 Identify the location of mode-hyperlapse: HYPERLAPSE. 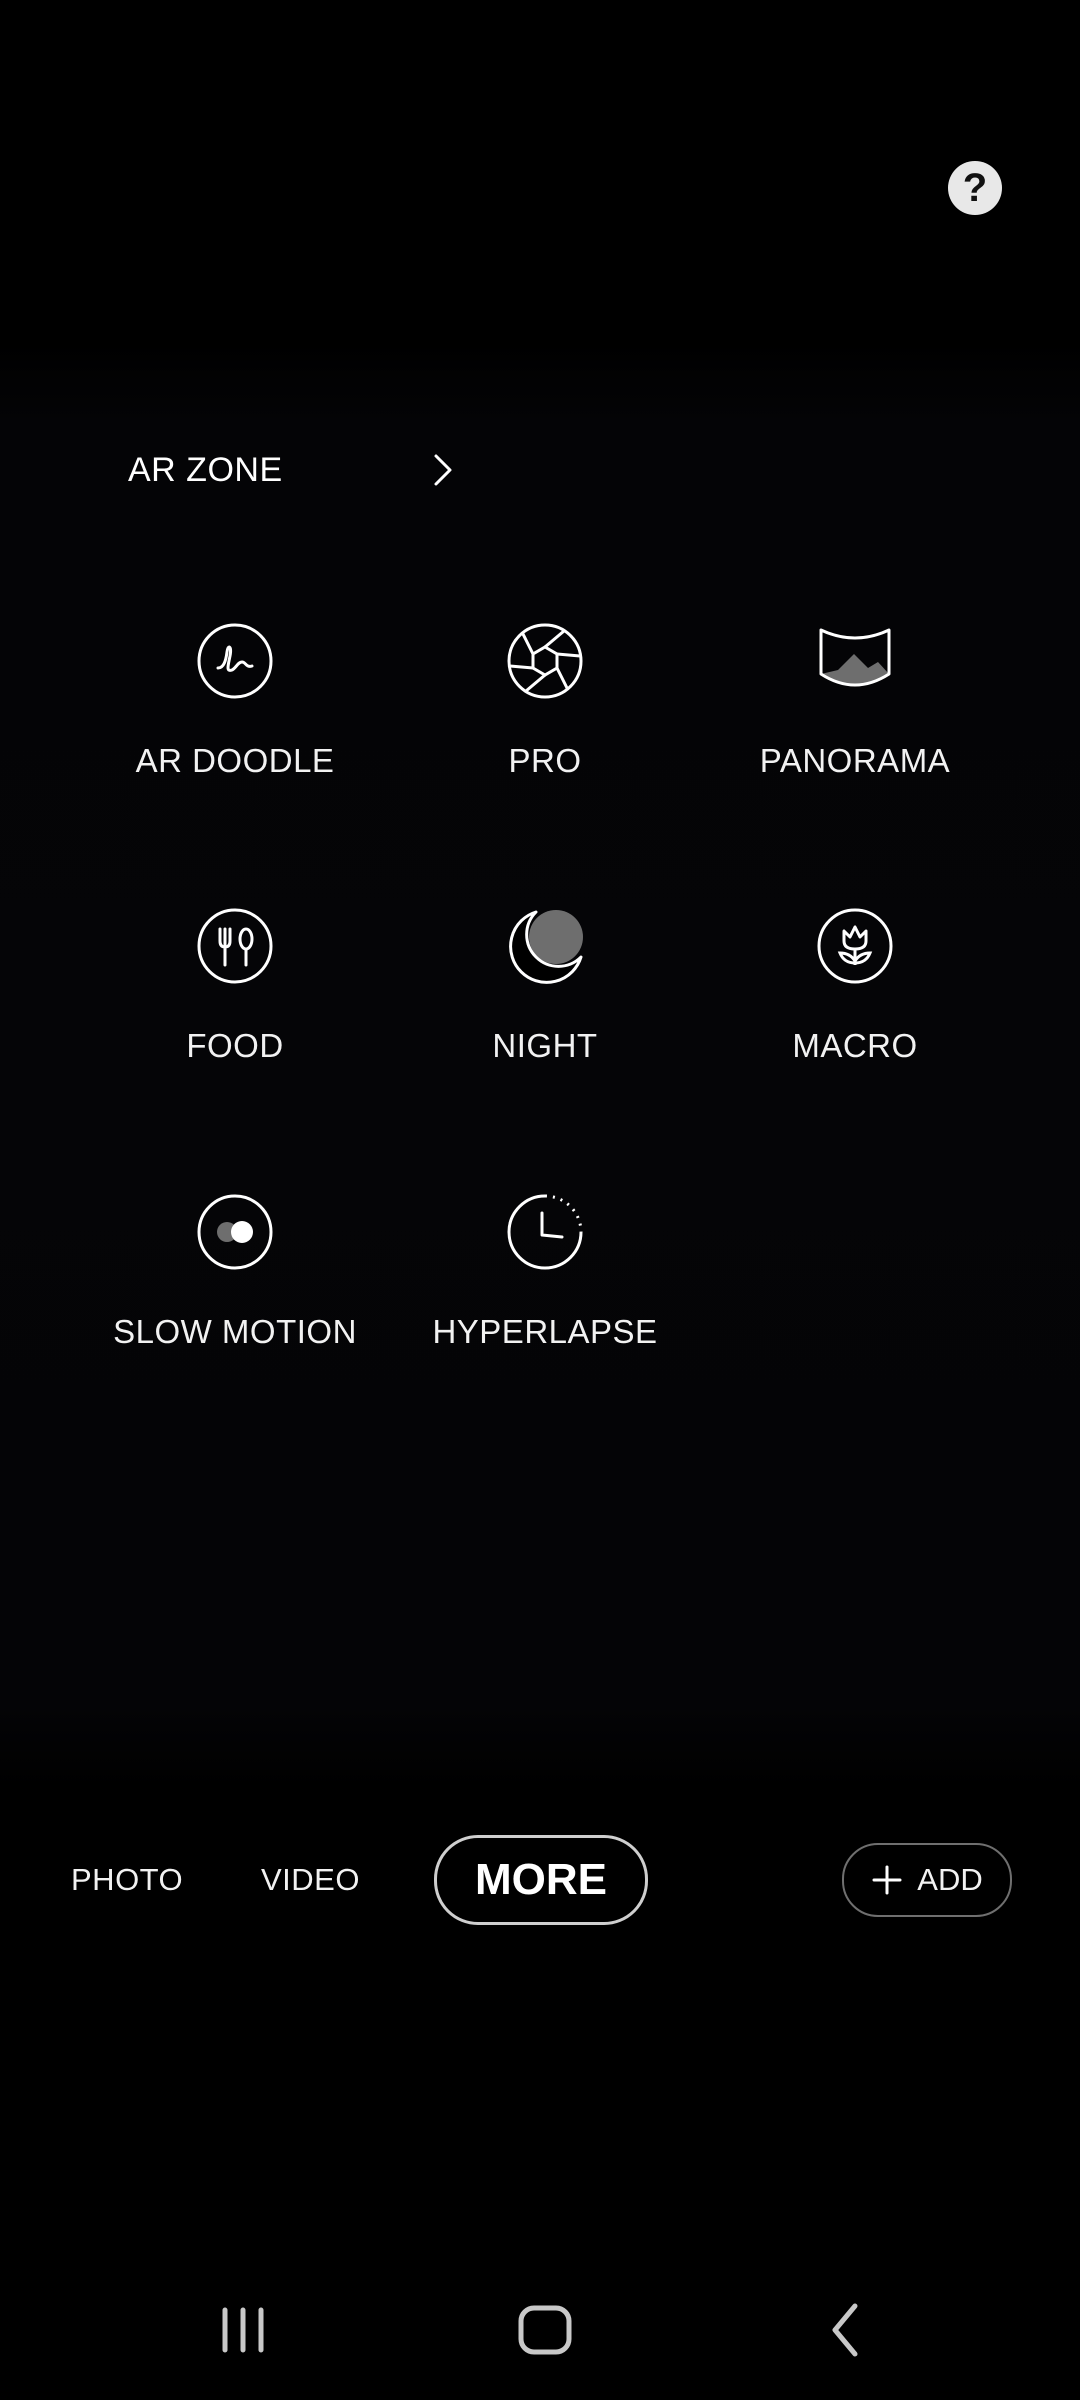
(545, 1272).